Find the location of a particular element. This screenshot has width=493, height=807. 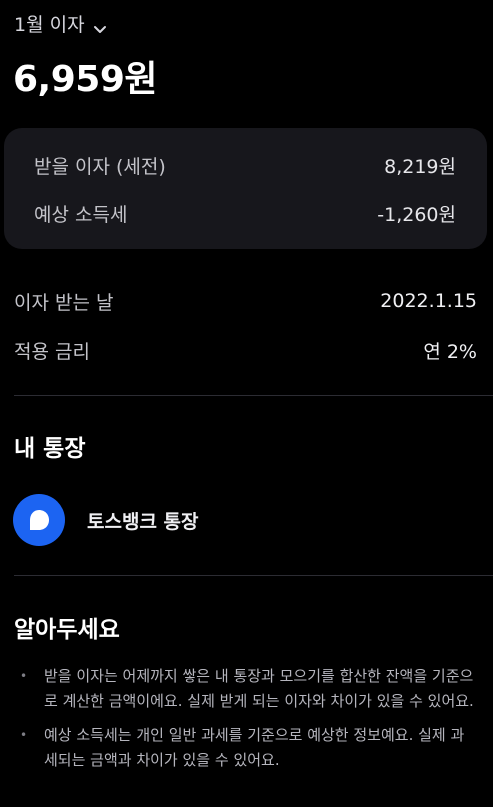

interest-rate-value: 연 2% is located at coordinates (450, 351).